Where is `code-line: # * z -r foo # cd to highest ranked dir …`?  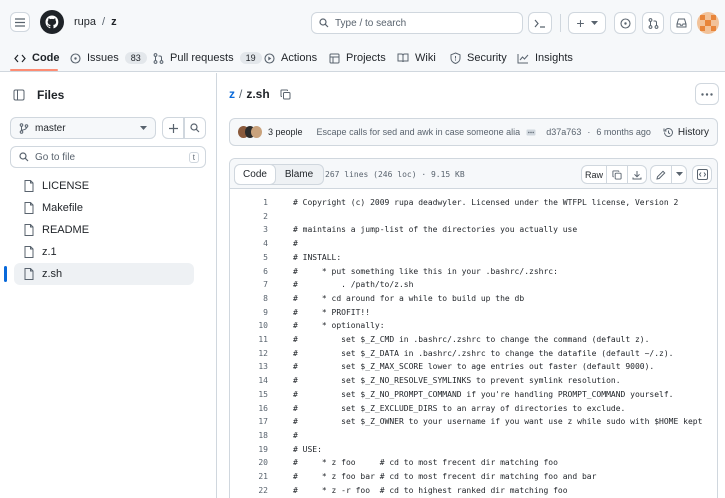
code-line: # * z -r foo # cd to highest ranked dir … is located at coordinates (430, 490).